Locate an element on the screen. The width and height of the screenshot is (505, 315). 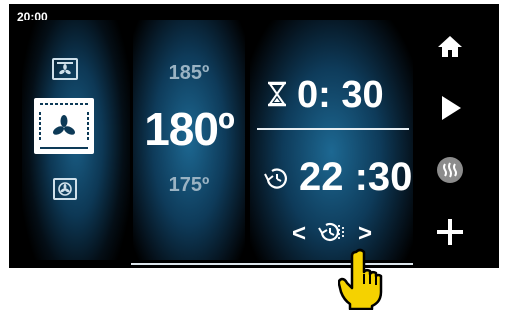
home-icon is located at coordinates (450, 46).